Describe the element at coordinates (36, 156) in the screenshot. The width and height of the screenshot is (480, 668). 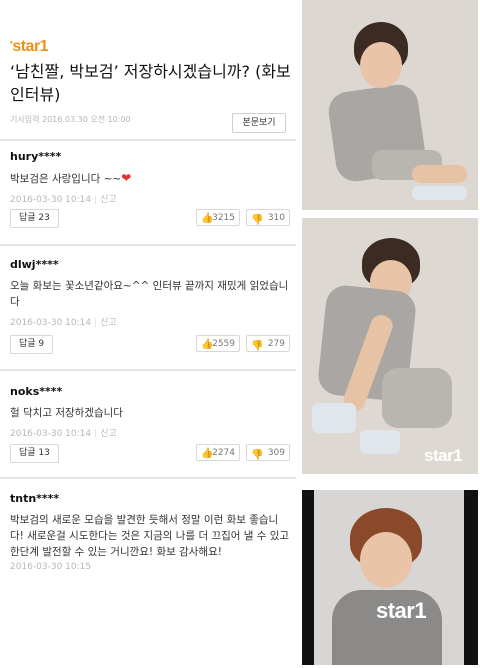
I see `comment-author: hury****` at that location.